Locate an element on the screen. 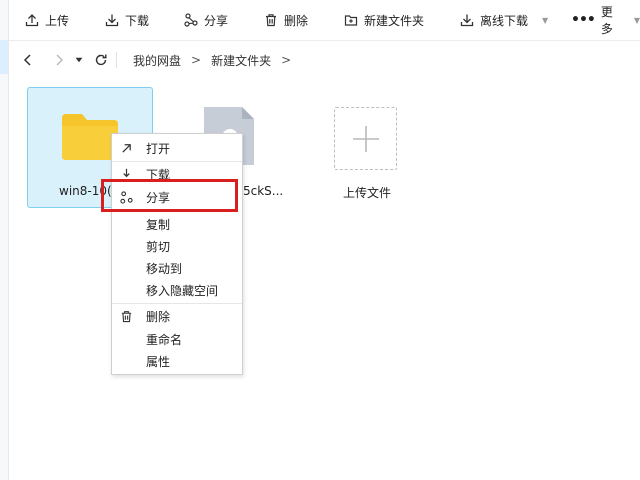  menu-item-open: 打开 is located at coordinates (177, 148).